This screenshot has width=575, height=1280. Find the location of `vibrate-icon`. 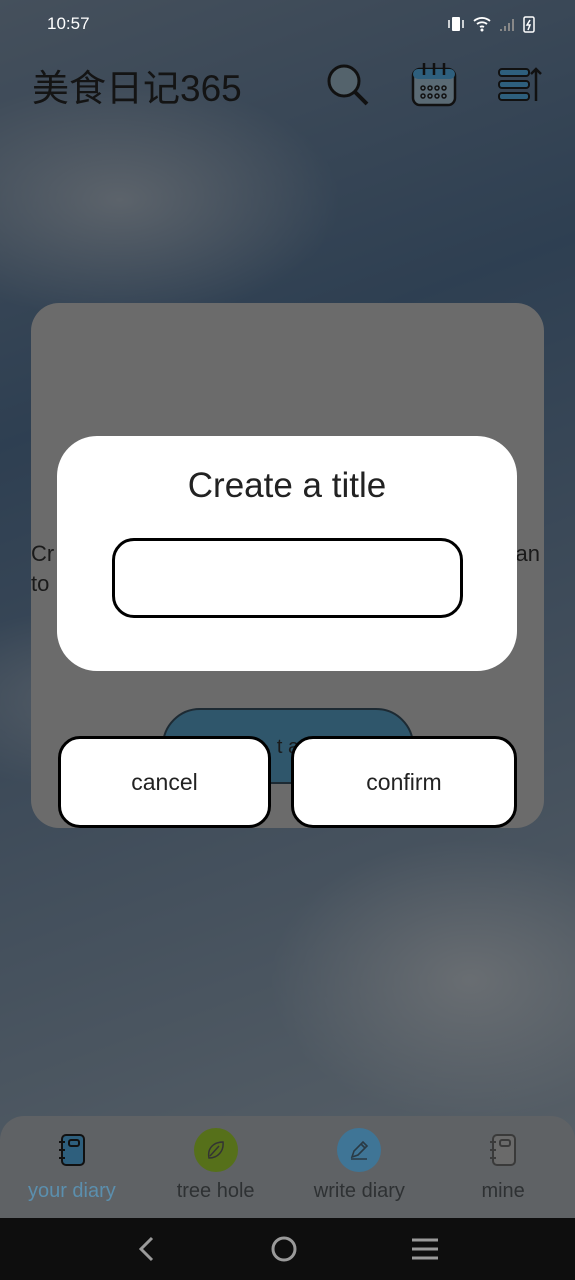

vibrate-icon is located at coordinates (456, 24).